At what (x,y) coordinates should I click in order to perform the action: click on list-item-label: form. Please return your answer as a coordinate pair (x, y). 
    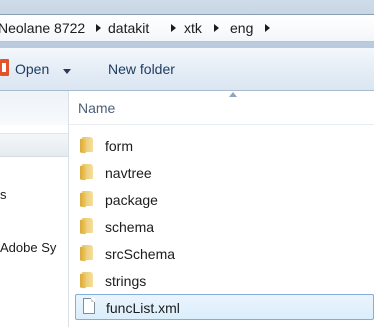
    Looking at the image, I should click on (119, 146).